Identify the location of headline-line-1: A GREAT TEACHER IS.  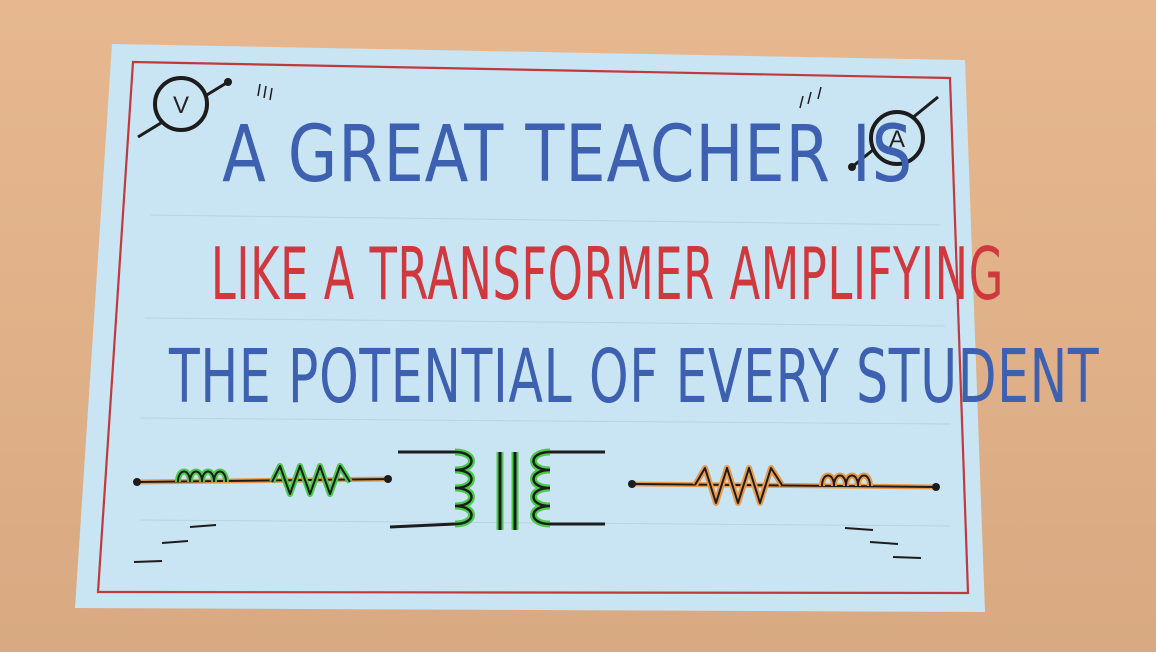
(568, 155).